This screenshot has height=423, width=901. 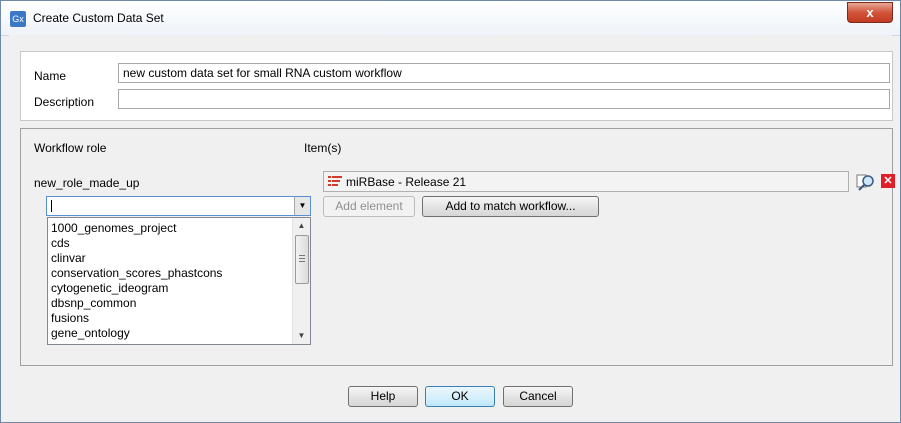 I want to click on text-caret, so click(x=51, y=206).